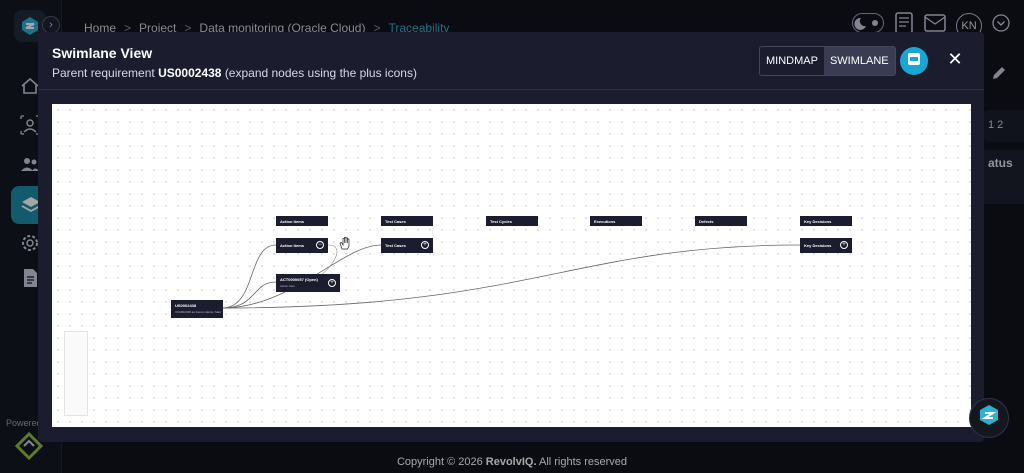  What do you see at coordinates (190, 73) in the screenshot?
I see `requirement-id: US0002438` at bounding box center [190, 73].